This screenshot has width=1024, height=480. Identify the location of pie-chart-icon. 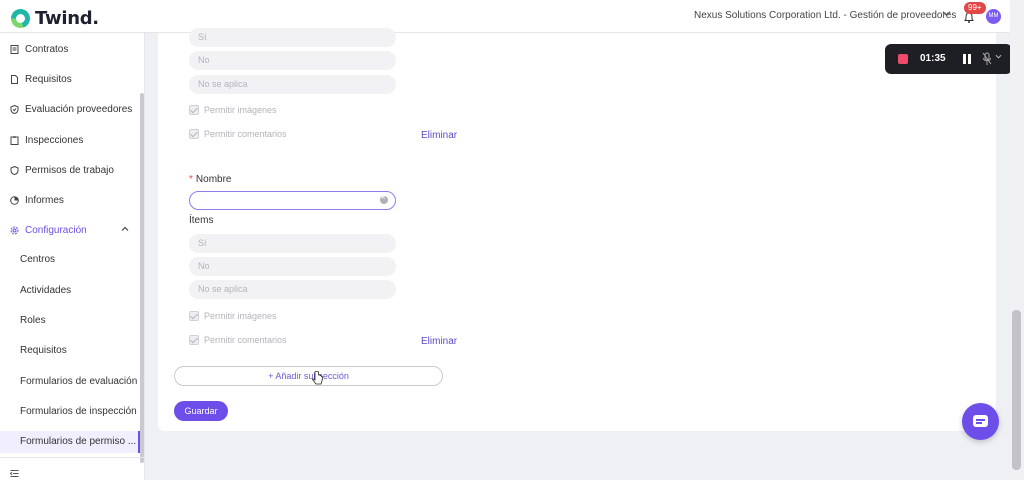
(14, 200).